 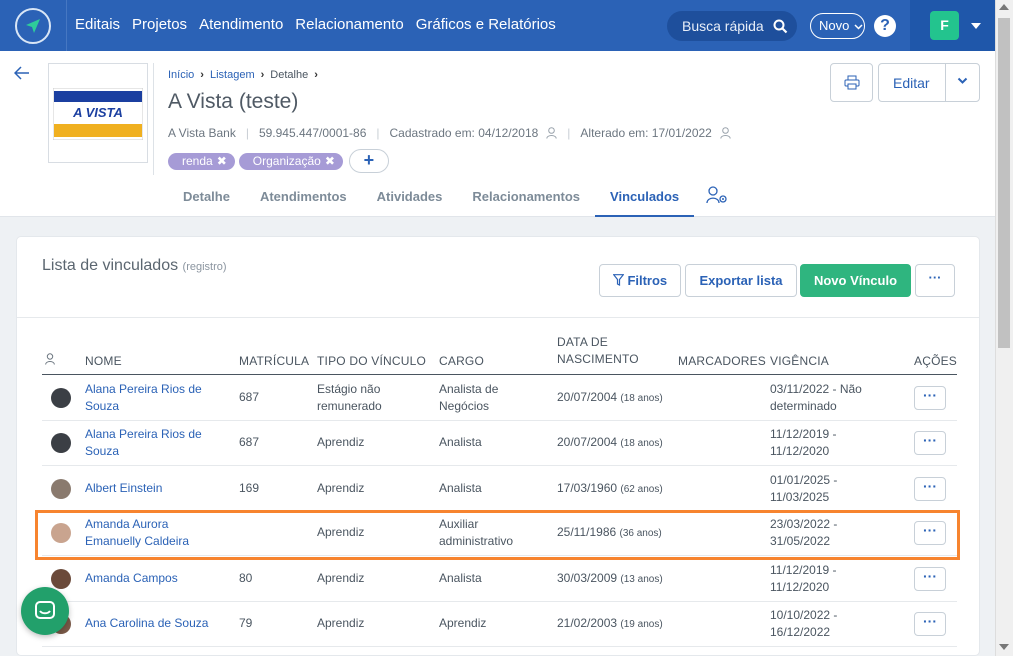 I want to click on birth-date-cell: 21/02/2003 (19 anos), so click(x=610, y=623).